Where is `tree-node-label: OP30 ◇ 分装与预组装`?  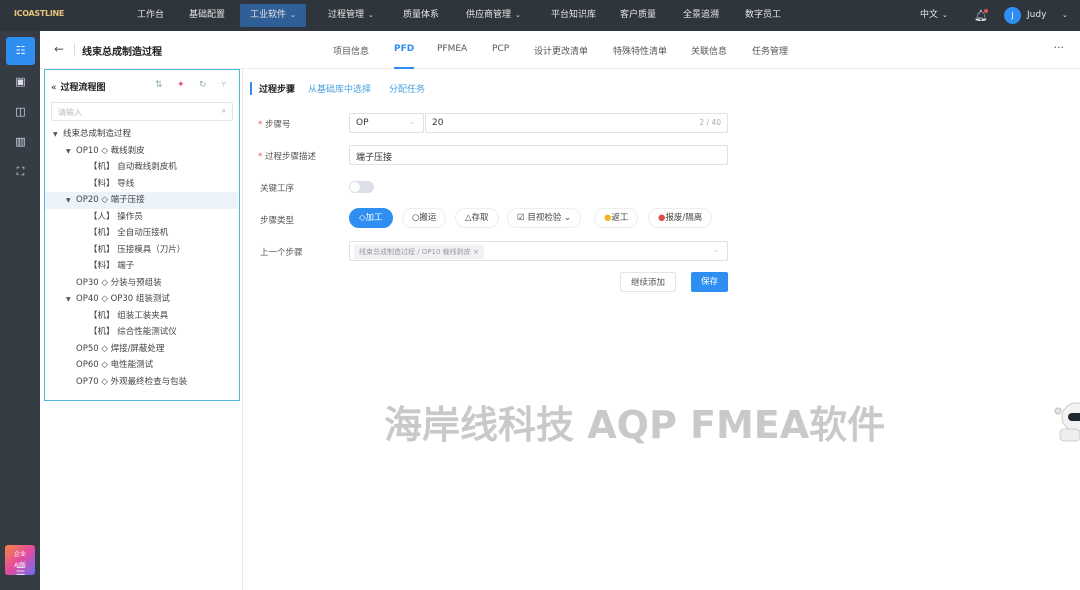
tree-node-label: OP30 ◇ 分装与预组装 is located at coordinates (119, 282).